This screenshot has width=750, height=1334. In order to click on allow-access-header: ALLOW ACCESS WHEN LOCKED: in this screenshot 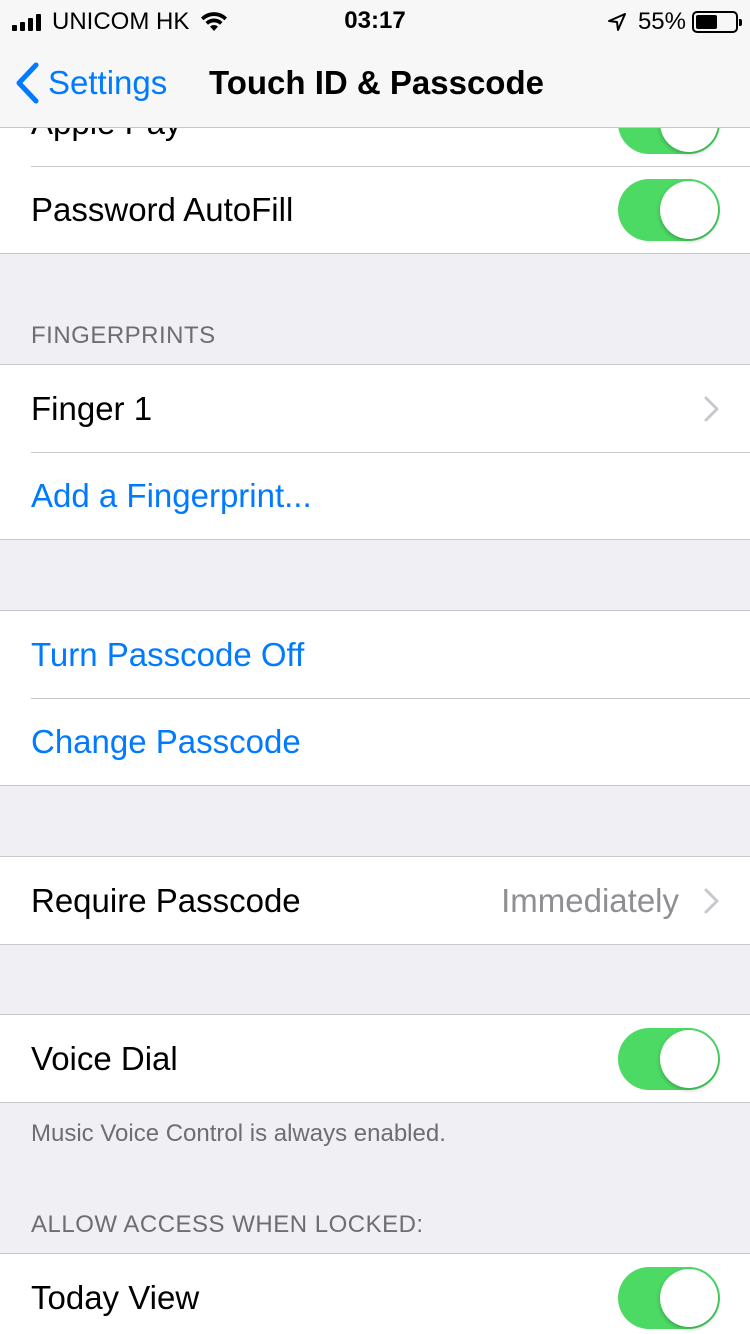, I will do `click(227, 1224)`.